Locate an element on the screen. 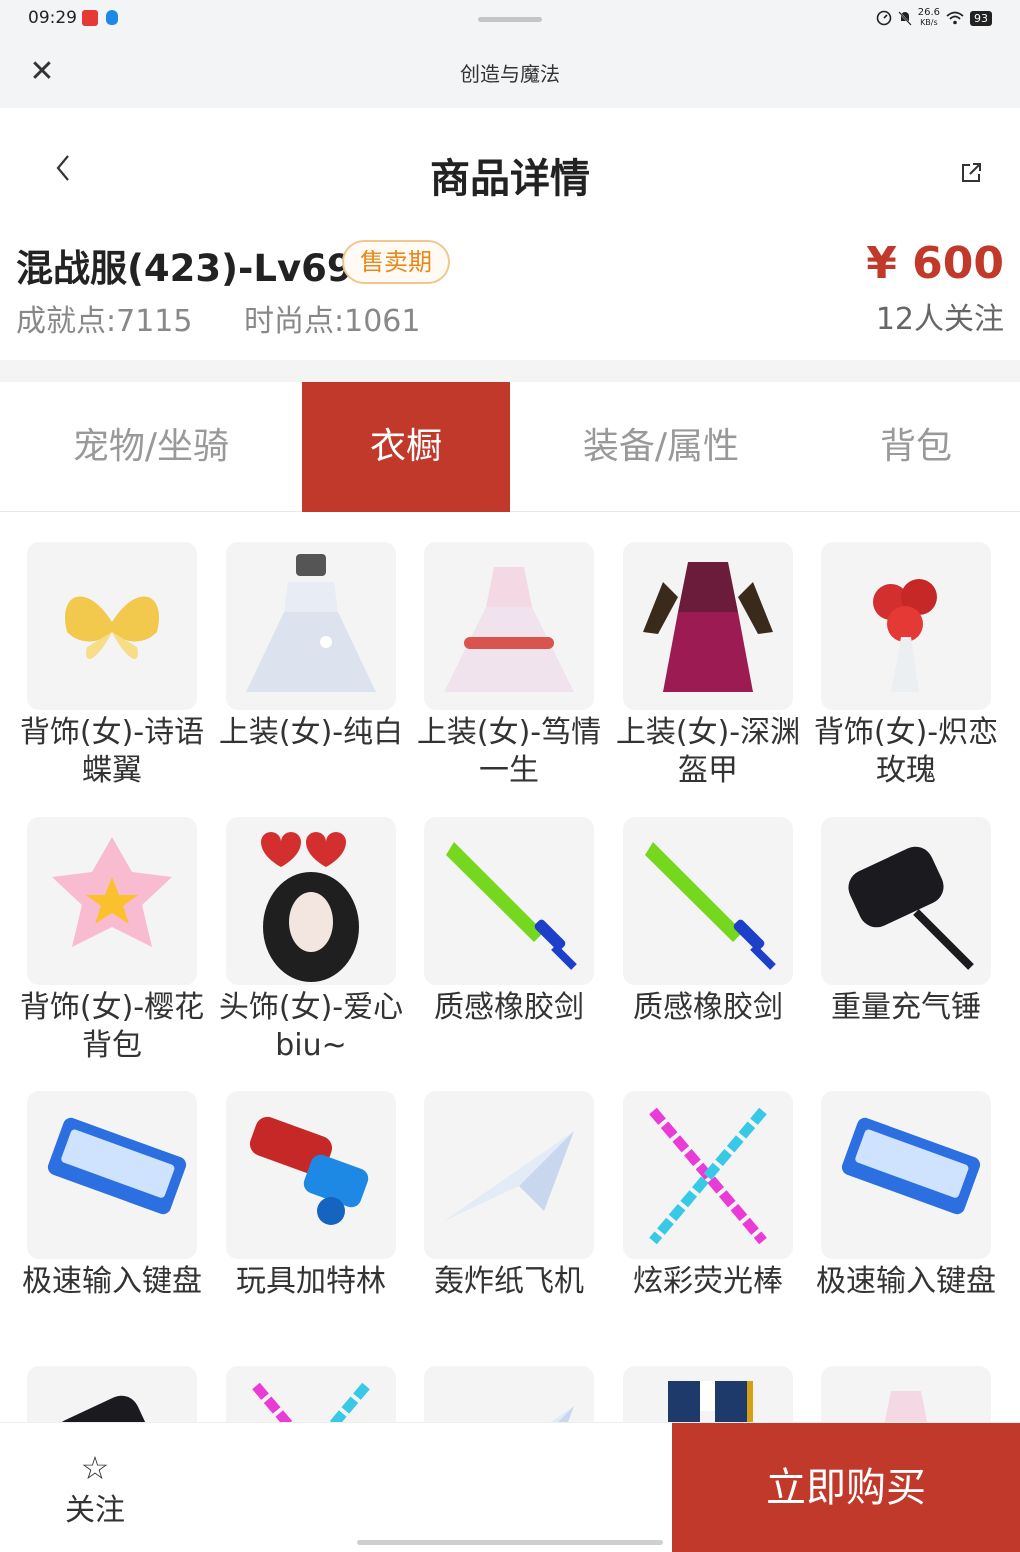  jeans-icon is located at coordinates (708, 1394).